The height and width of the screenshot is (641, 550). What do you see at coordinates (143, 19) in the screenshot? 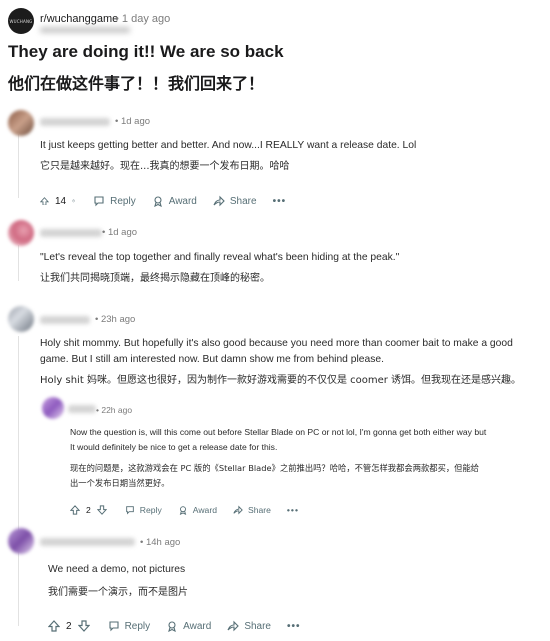
I see `post-time: • 1 day ago` at bounding box center [143, 19].